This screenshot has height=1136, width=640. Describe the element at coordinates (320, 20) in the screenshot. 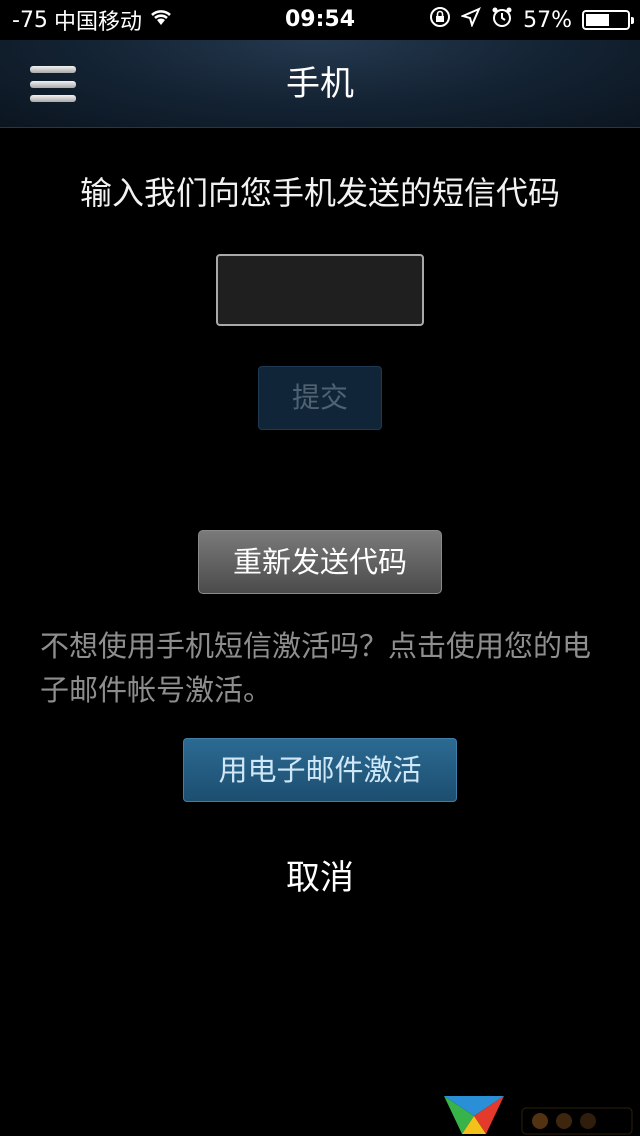

I see `status-bar: -75 中国移动 09:54 57%` at that location.